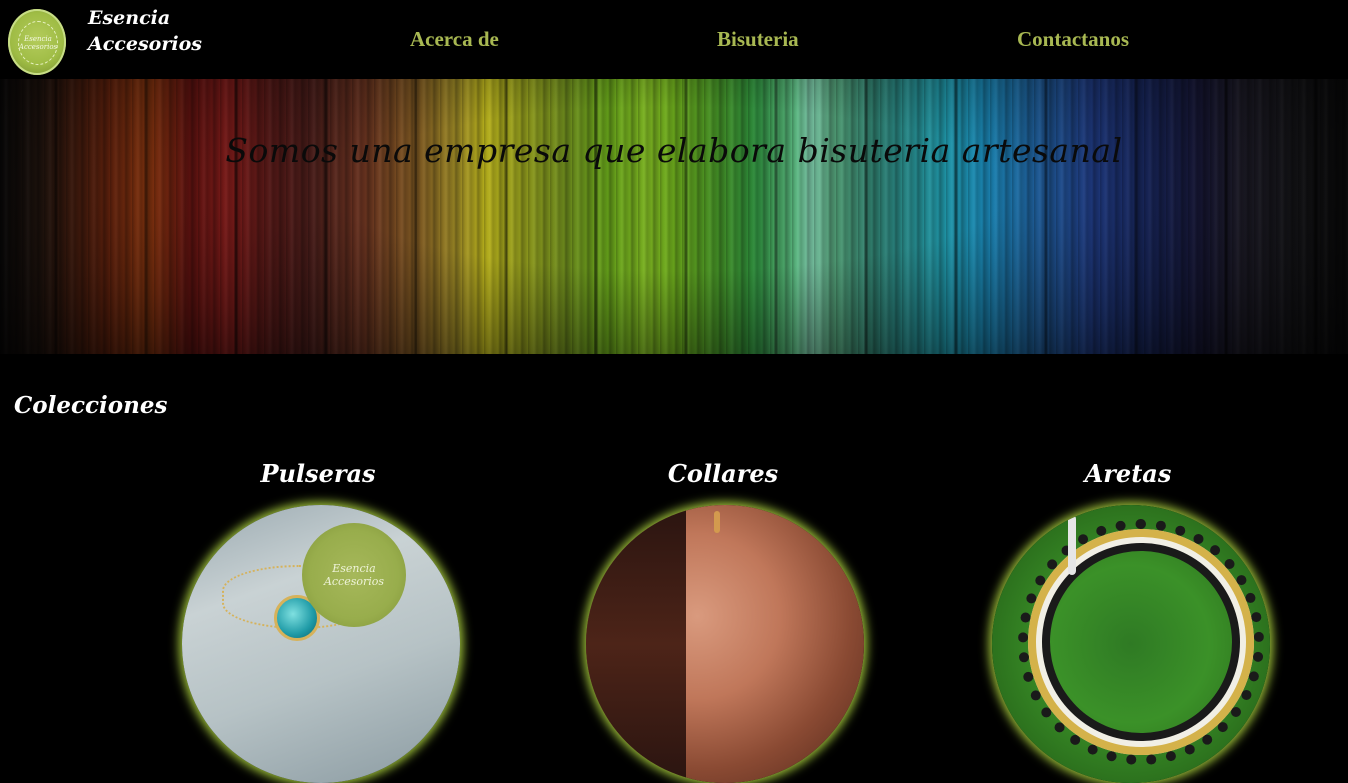 The width and height of the screenshot is (1348, 783). I want to click on model-hair, so click(636, 644).